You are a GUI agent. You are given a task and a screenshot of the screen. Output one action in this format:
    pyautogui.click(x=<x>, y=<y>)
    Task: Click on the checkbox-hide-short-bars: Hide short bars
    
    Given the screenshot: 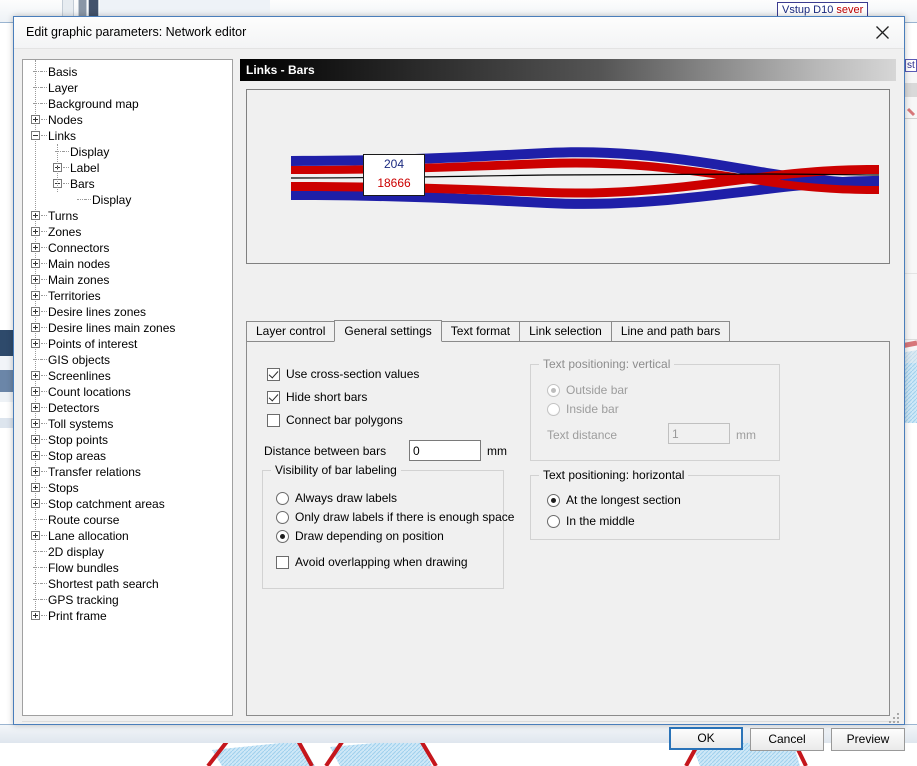 What is the action you would take?
    pyautogui.click(x=317, y=397)
    